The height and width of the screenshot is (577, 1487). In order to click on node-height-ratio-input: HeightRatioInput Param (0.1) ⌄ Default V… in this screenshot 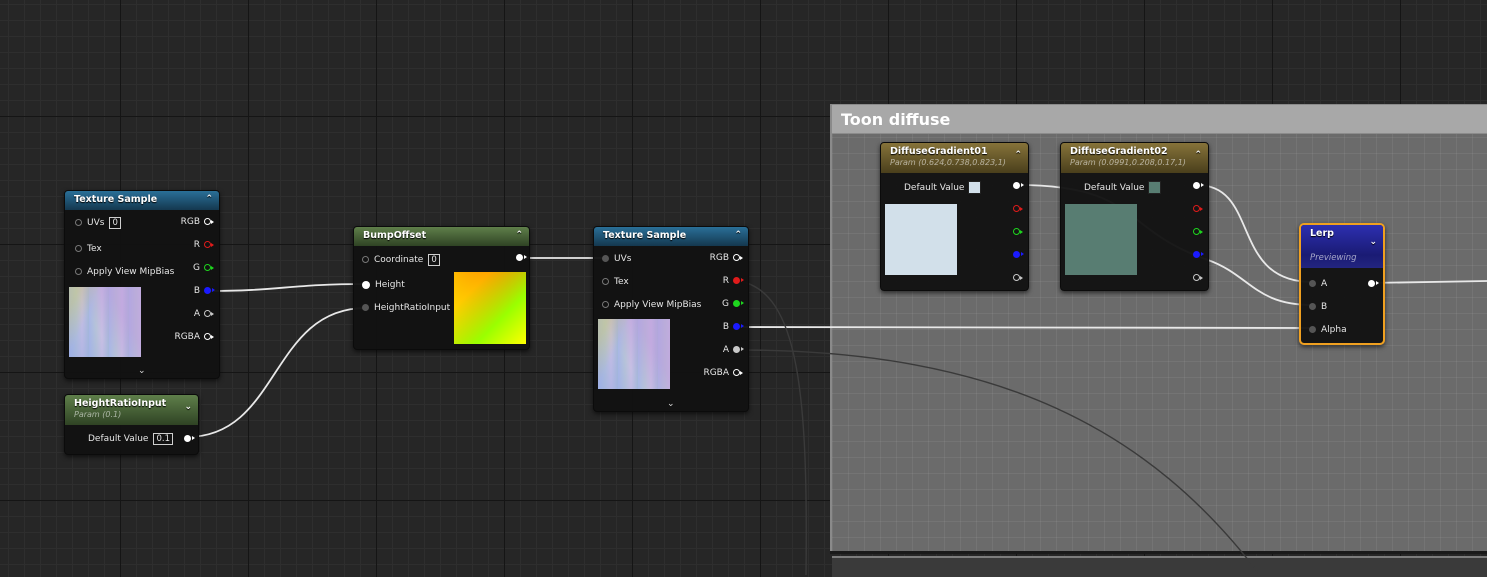, I will do `click(131, 424)`.